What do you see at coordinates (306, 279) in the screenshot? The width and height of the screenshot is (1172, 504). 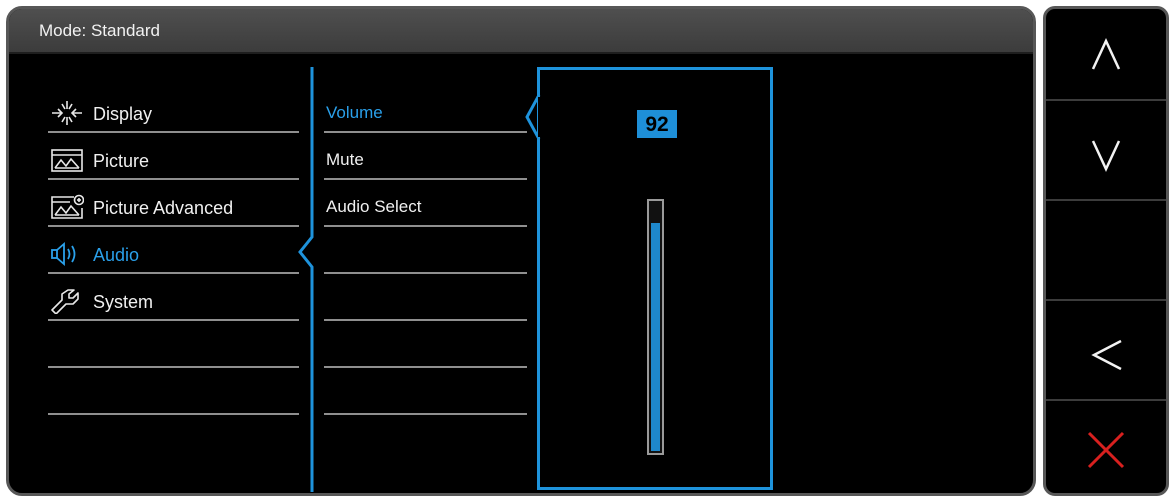 I see `menu-separator` at bounding box center [306, 279].